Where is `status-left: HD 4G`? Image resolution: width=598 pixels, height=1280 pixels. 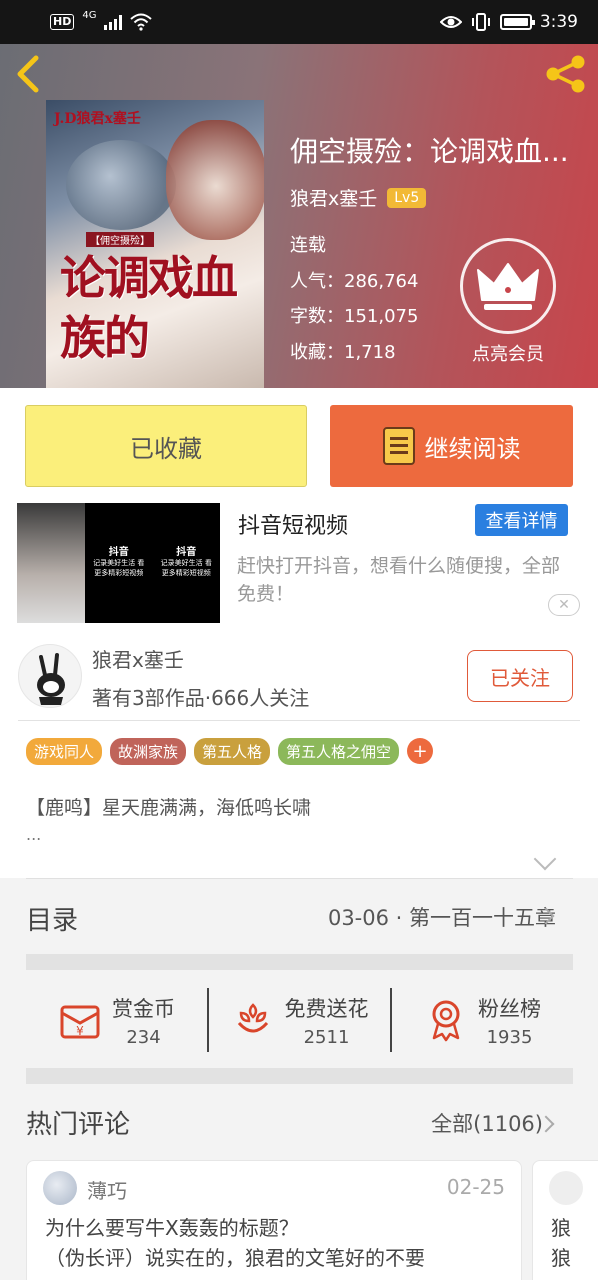 status-left: HD 4G is located at coordinates (101, 20).